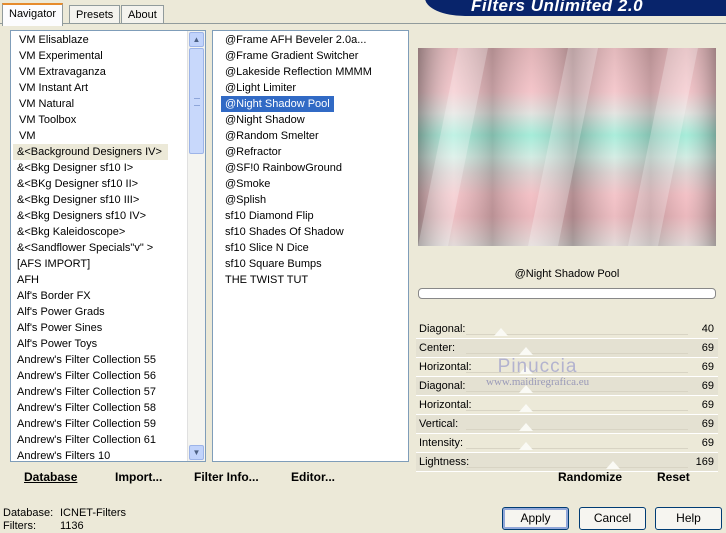 The height and width of the screenshot is (533, 726). What do you see at coordinates (101, 168) in the screenshot?
I see `category-item: &<Bkg Designer sf10 I>` at bounding box center [101, 168].